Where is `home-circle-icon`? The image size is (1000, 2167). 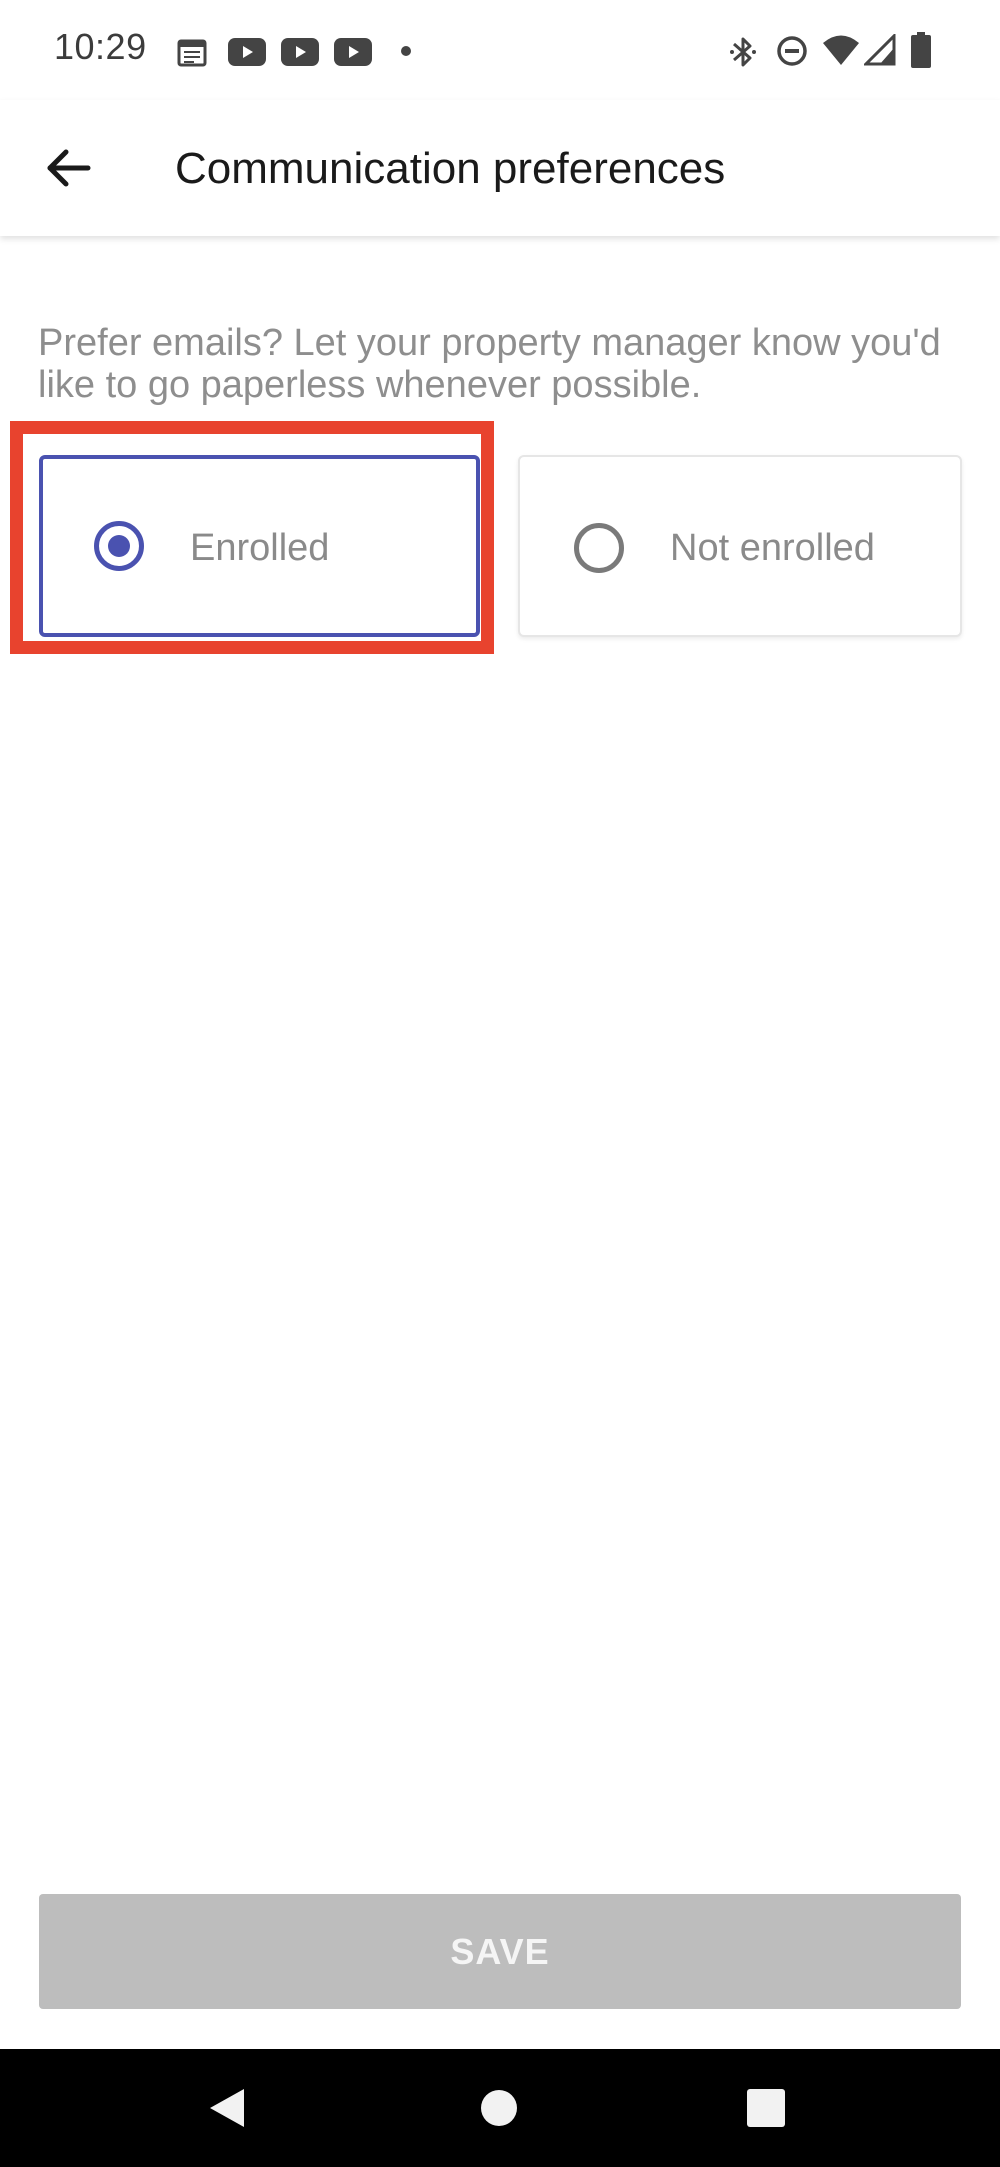 home-circle-icon is located at coordinates (499, 2108).